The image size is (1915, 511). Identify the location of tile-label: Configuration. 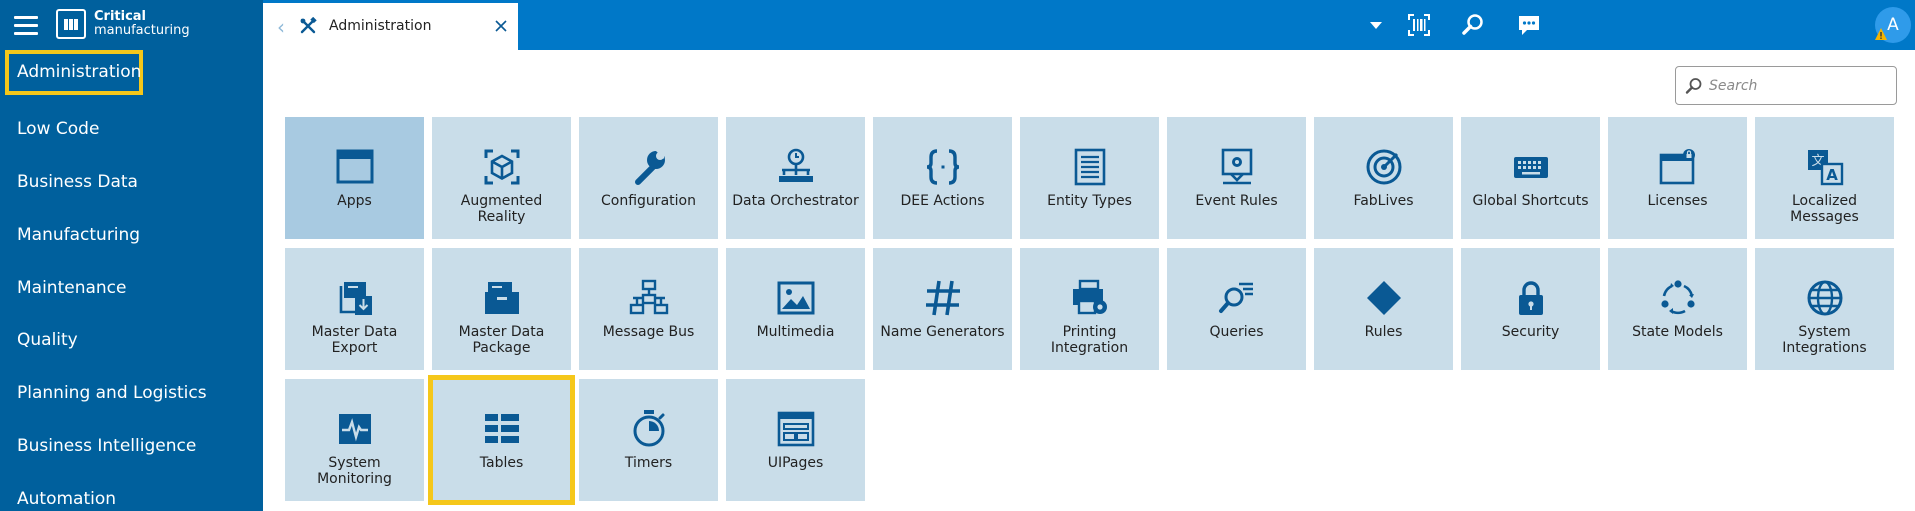
(648, 201).